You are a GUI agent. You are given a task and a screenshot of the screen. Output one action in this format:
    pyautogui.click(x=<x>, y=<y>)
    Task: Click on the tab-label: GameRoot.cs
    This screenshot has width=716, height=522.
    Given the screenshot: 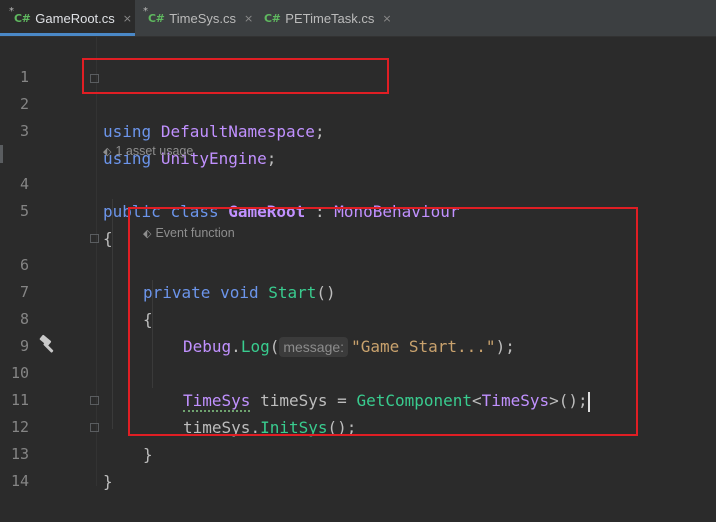 What is the action you would take?
    pyautogui.click(x=75, y=18)
    